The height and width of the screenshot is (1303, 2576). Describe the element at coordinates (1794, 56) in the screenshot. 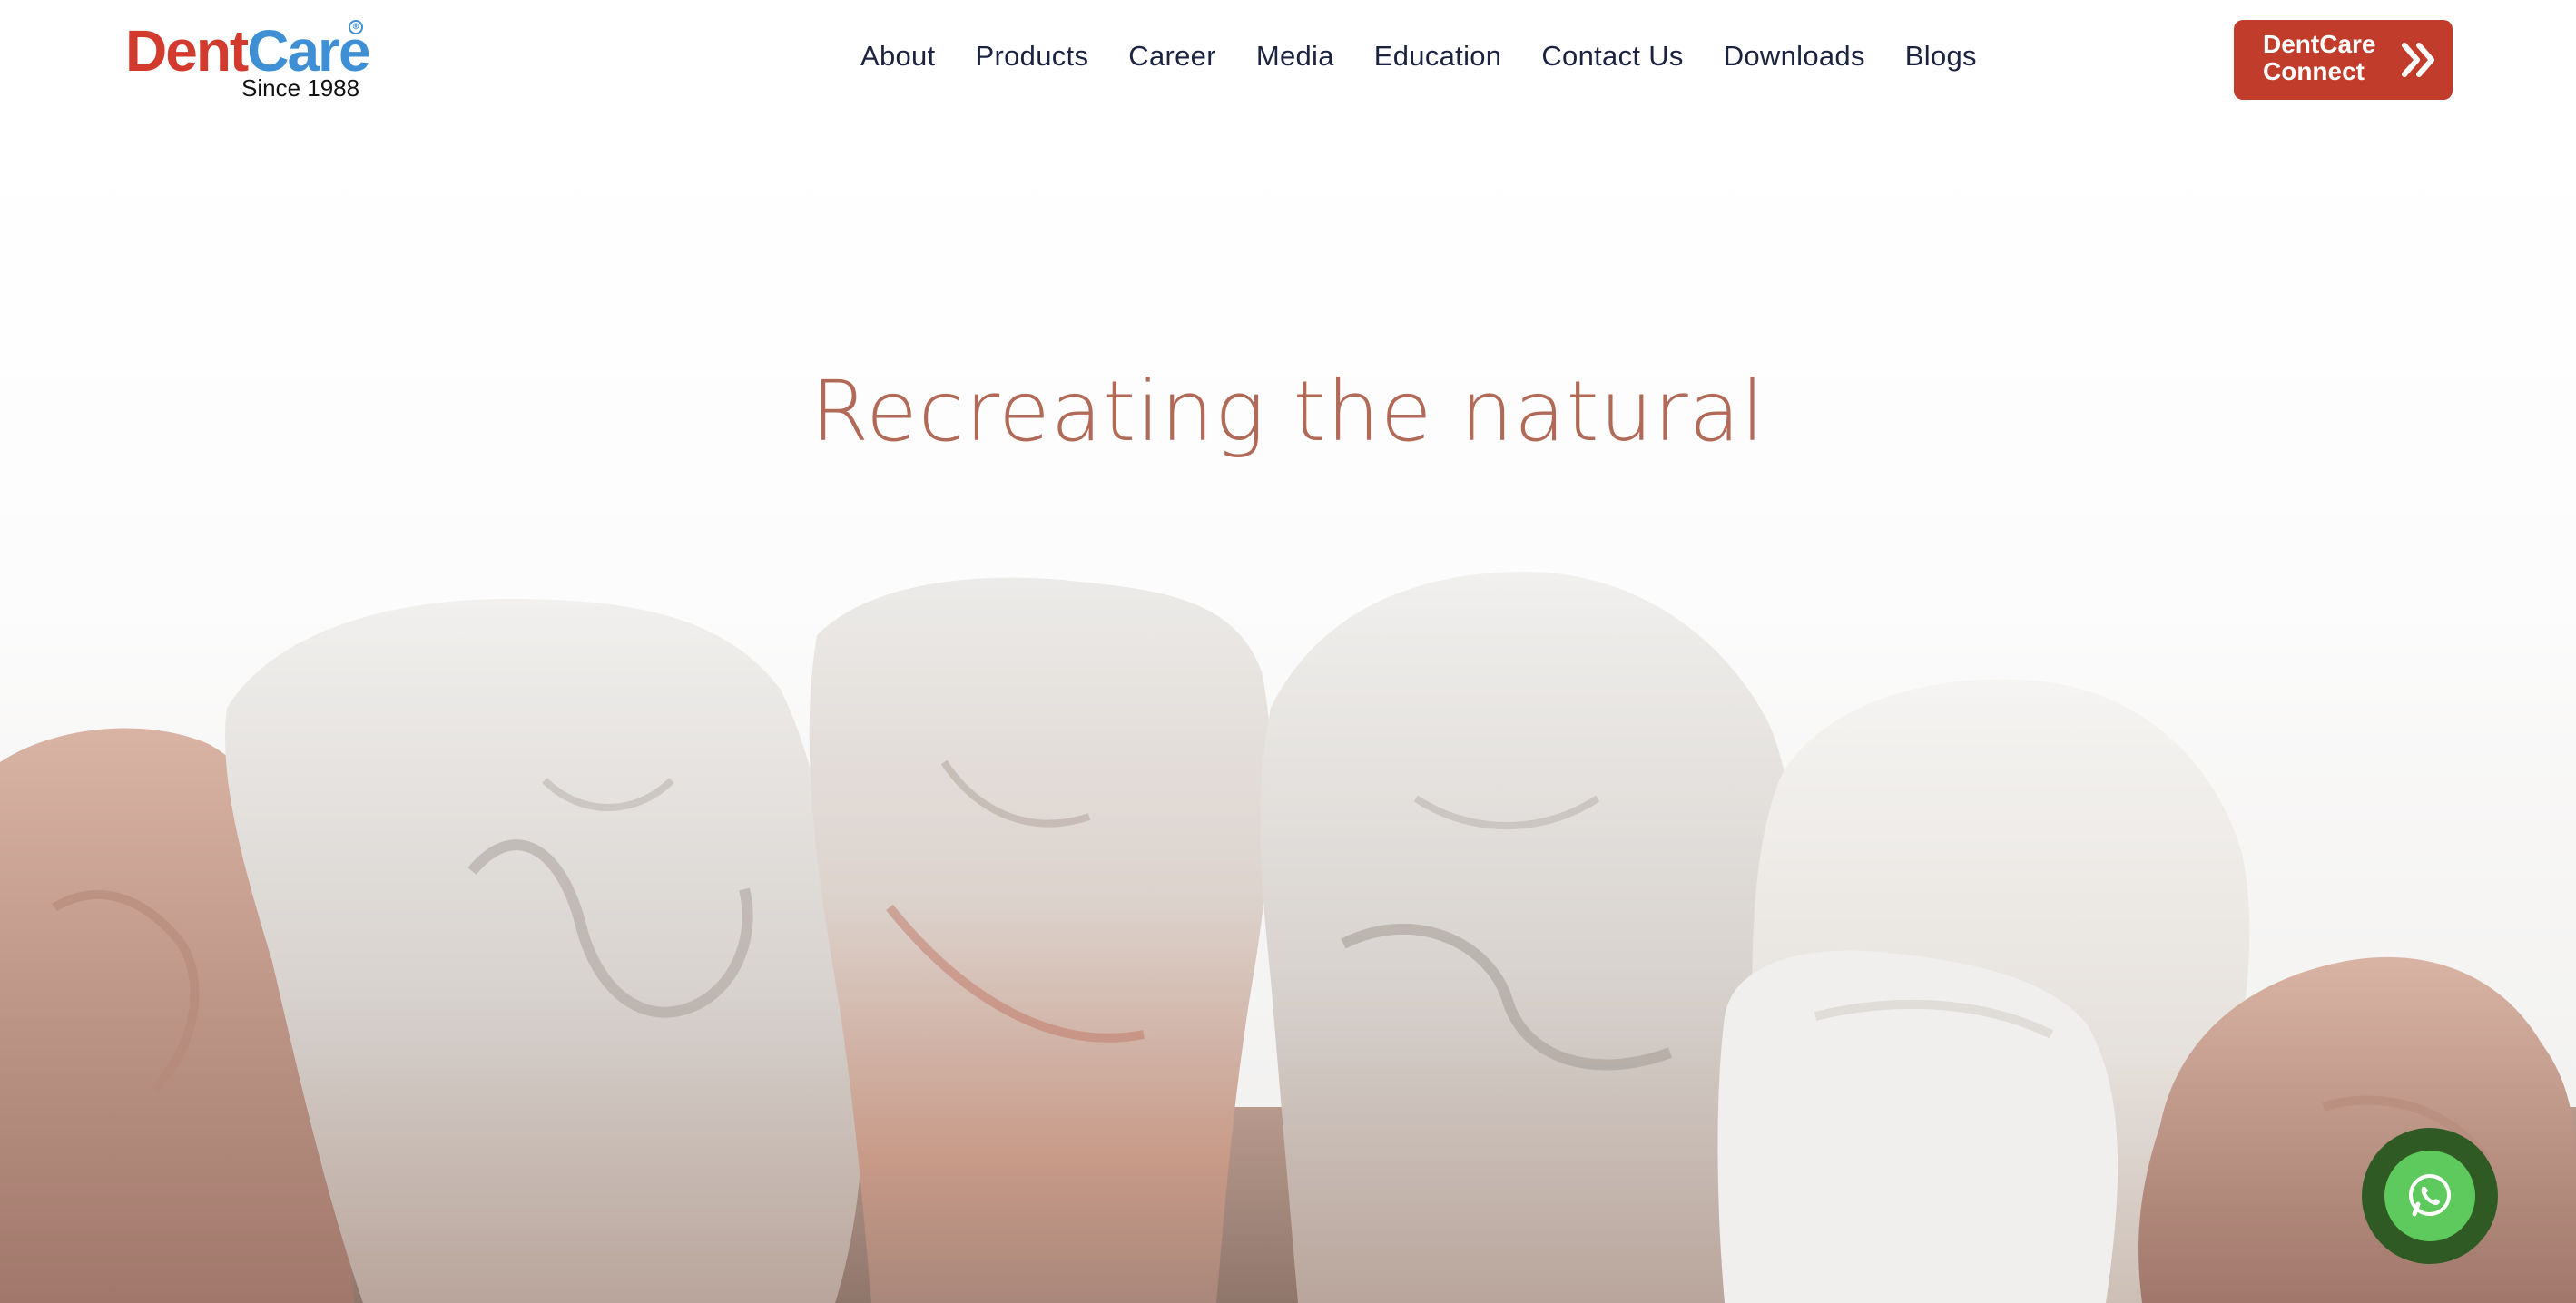

I see `nav-downloads: Downloads` at that location.